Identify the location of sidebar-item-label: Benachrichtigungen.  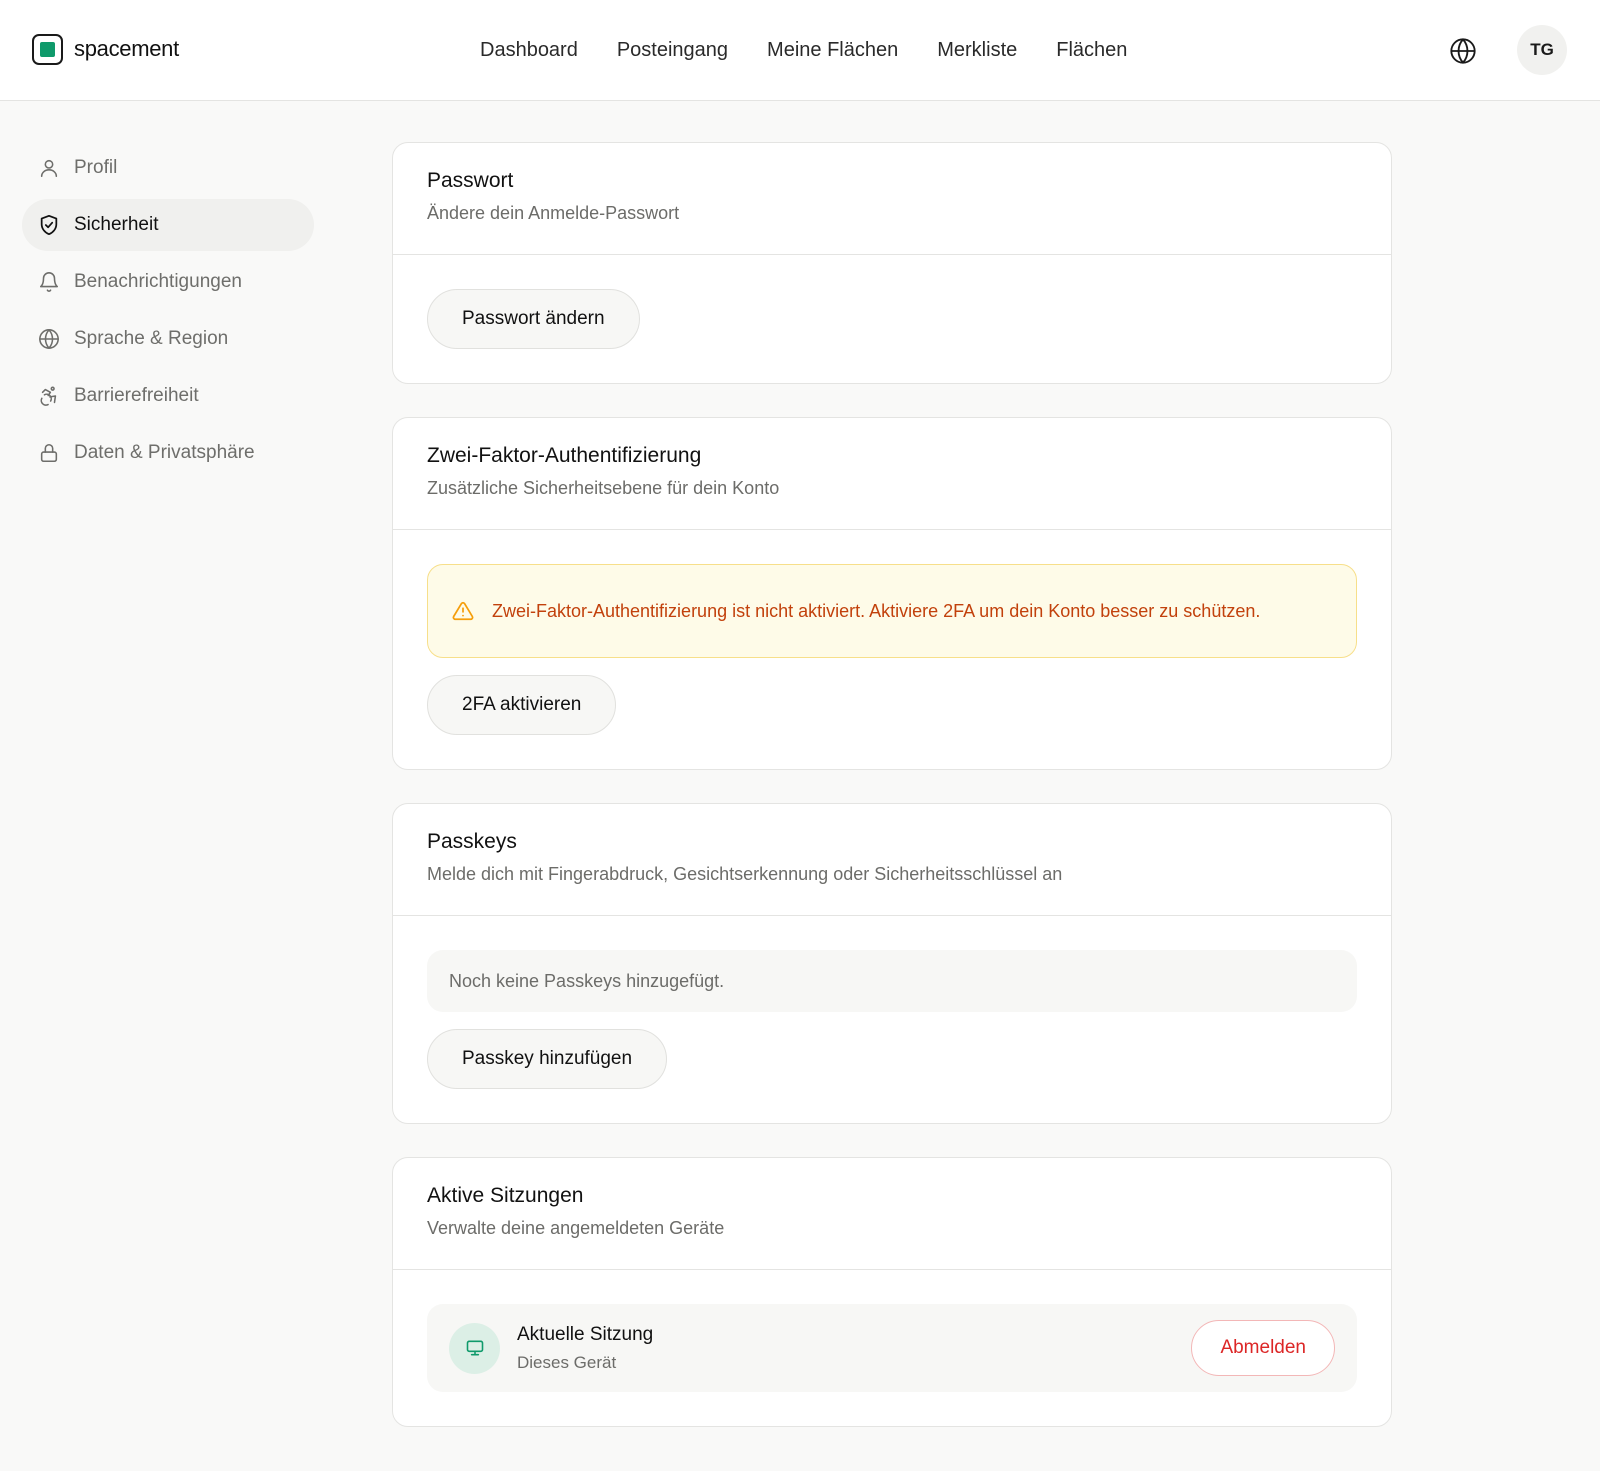
(158, 281).